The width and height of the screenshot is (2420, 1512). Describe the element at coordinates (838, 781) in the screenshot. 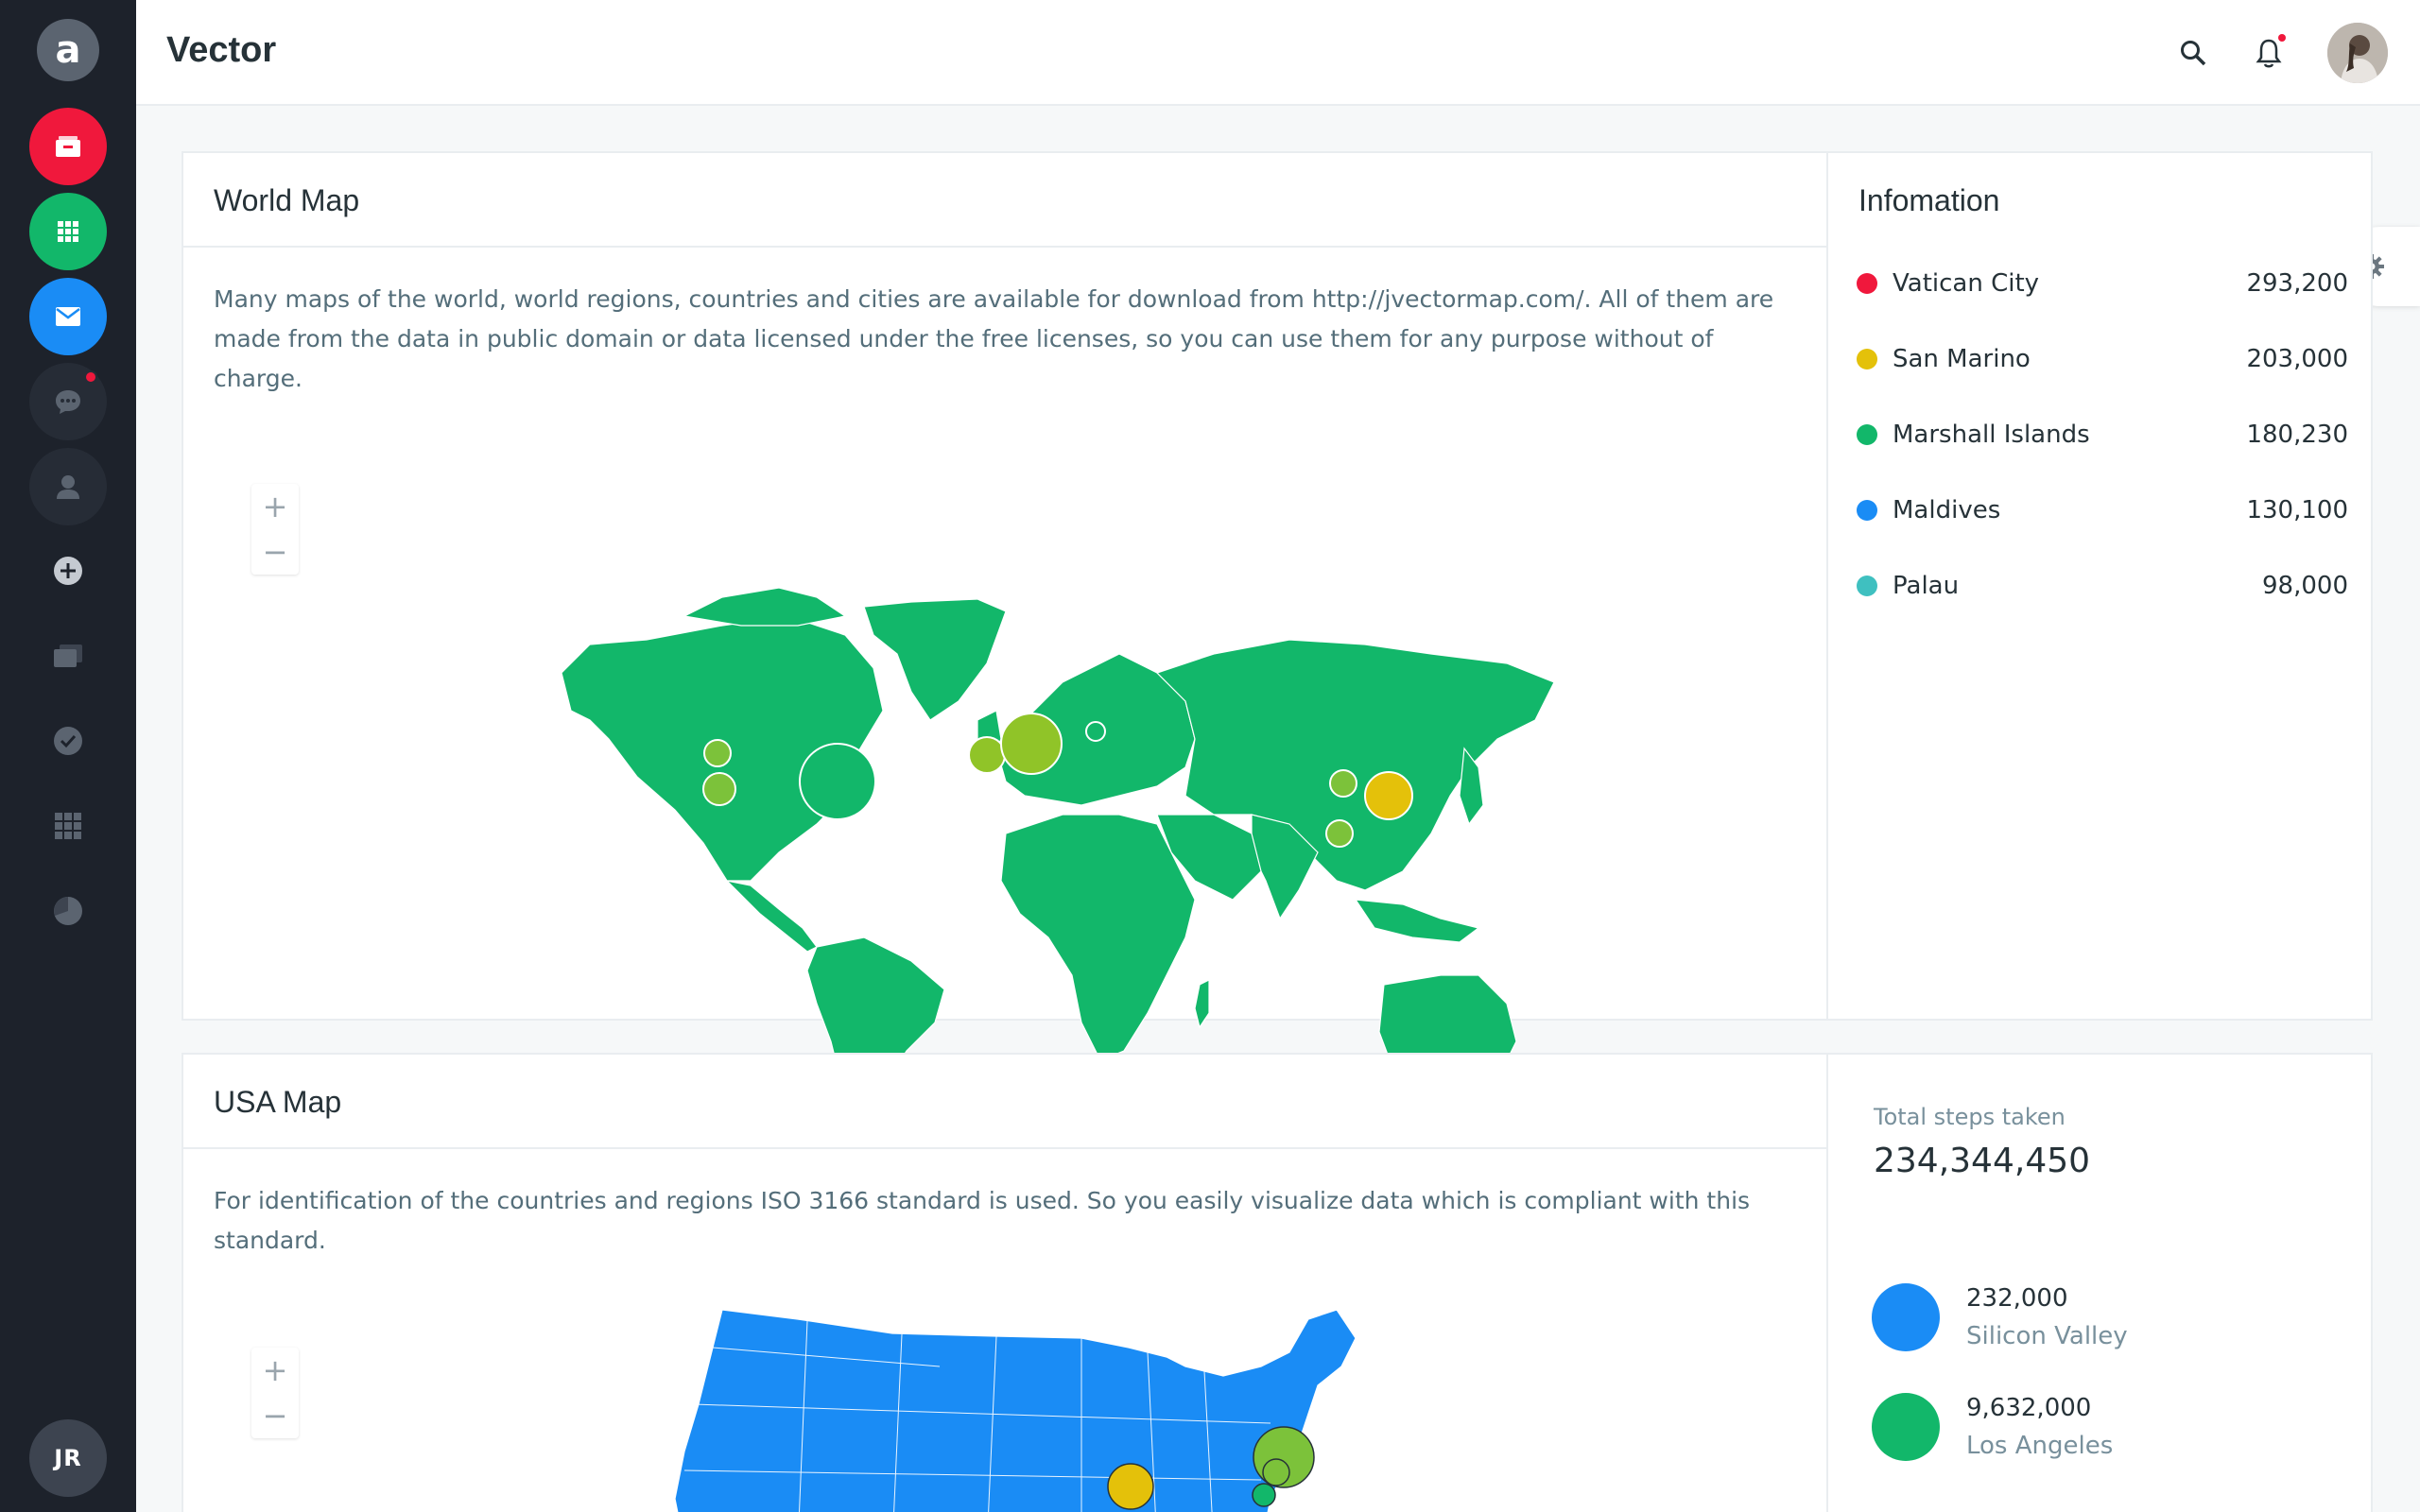

I see `marker-new-york` at that location.